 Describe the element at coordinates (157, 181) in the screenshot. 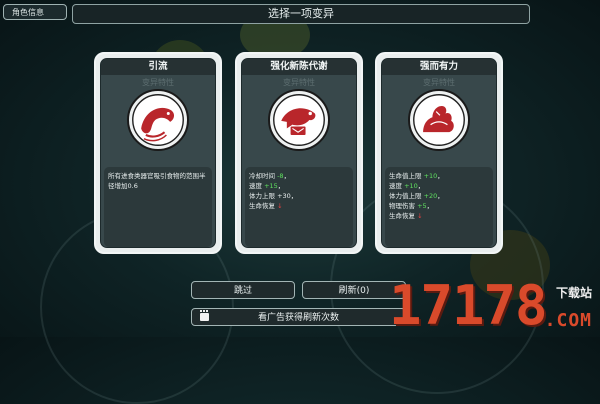

I see `description-text: 所有进食类器官吸引食物的范围半径增加0.6` at that location.